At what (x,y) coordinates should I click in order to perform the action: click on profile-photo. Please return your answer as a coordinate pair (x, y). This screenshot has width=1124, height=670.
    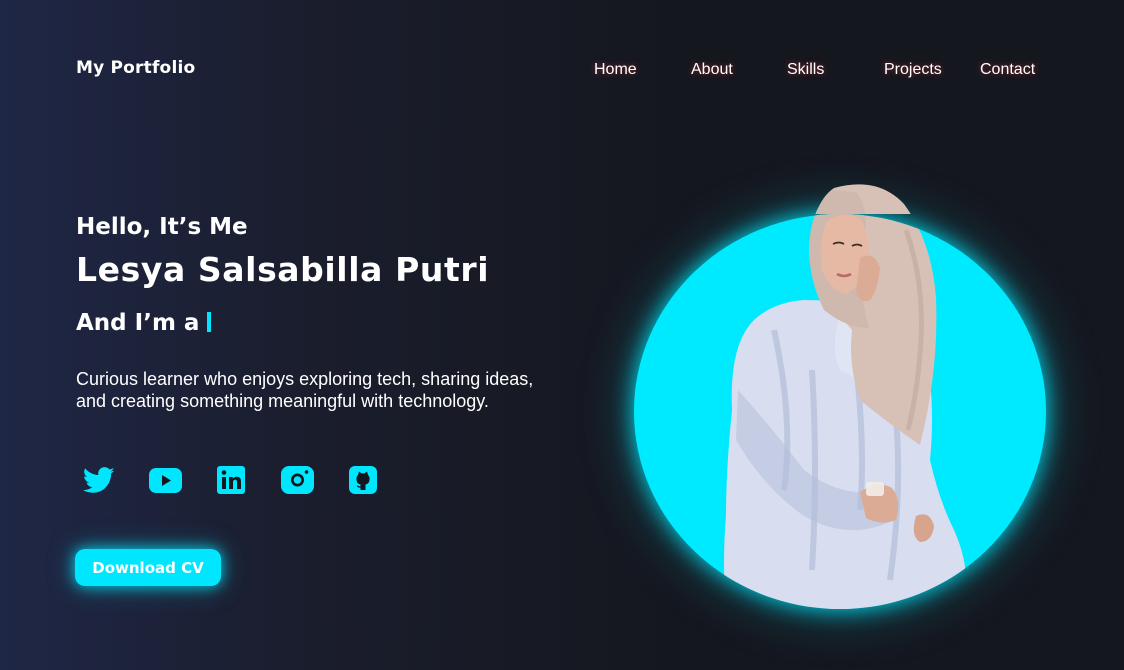
    Looking at the image, I should click on (845, 396).